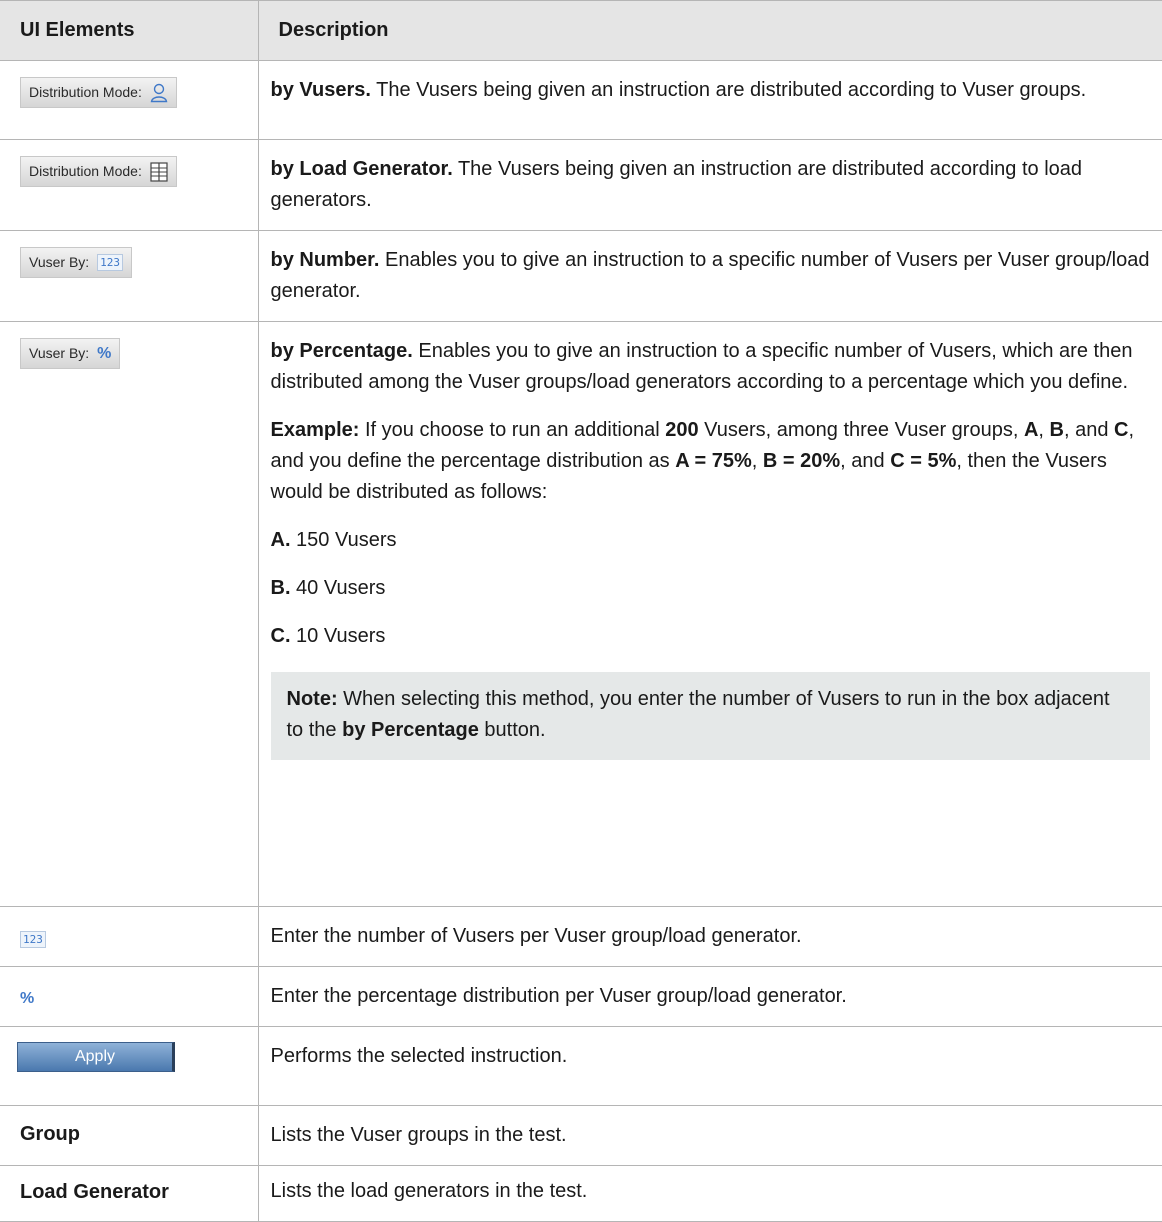 This screenshot has height=1222, width=1162. Describe the element at coordinates (711, 636) in the screenshot. I see `list-item: C. 10 Vusers` at that location.